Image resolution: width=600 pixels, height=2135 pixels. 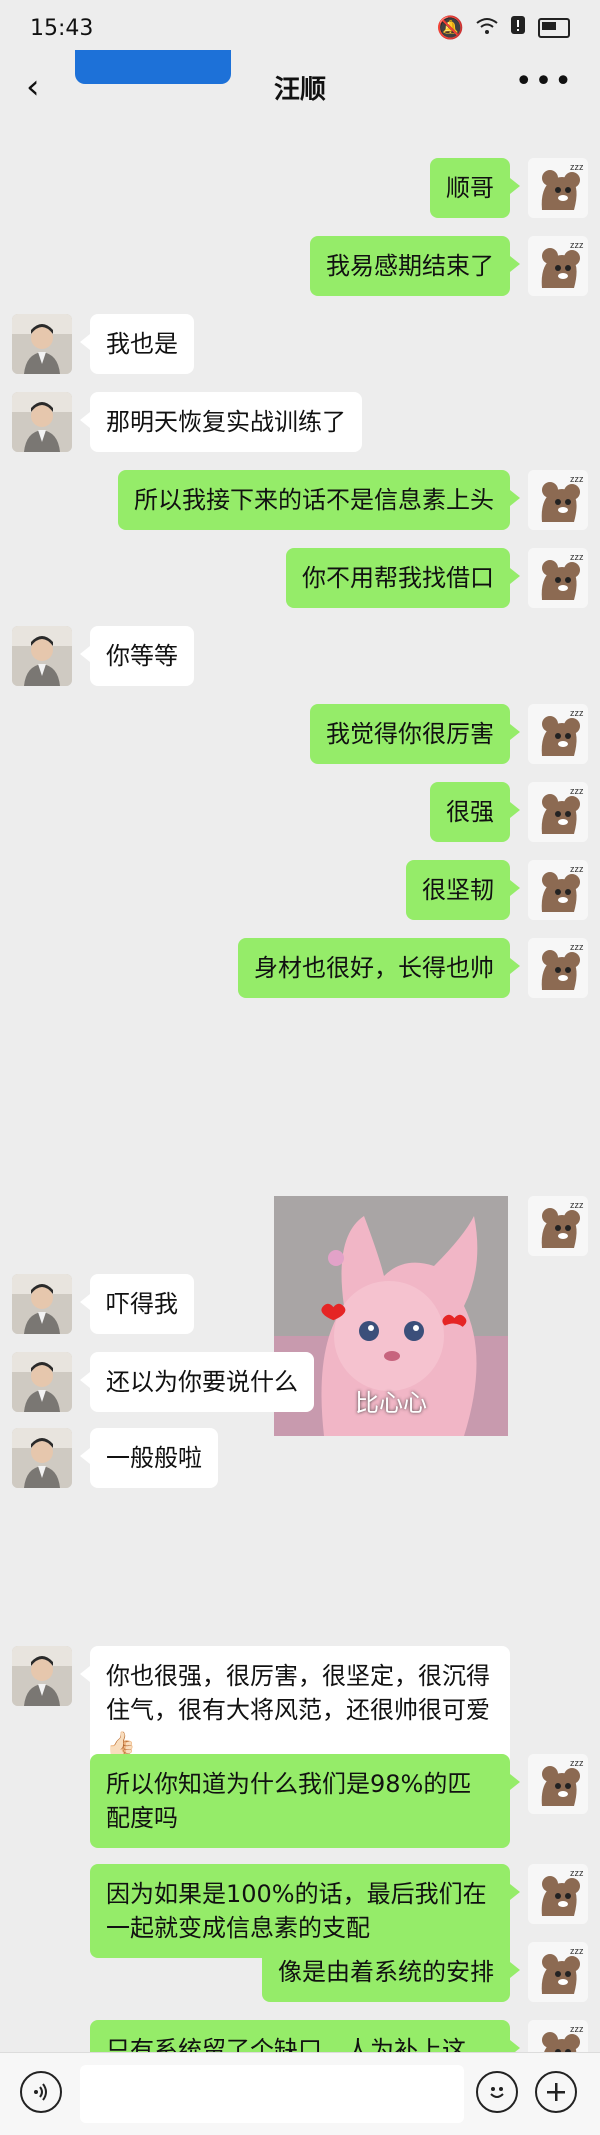 What do you see at coordinates (487, 28) in the screenshot?
I see `wifi-icon` at bounding box center [487, 28].